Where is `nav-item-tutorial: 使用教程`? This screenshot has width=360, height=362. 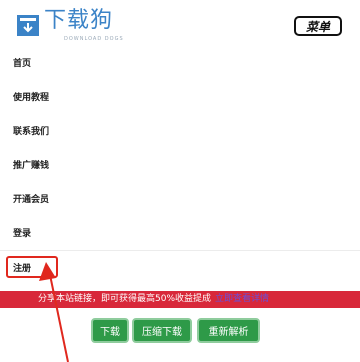
nav-item-tutorial: 使用教程 is located at coordinates (180, 97).